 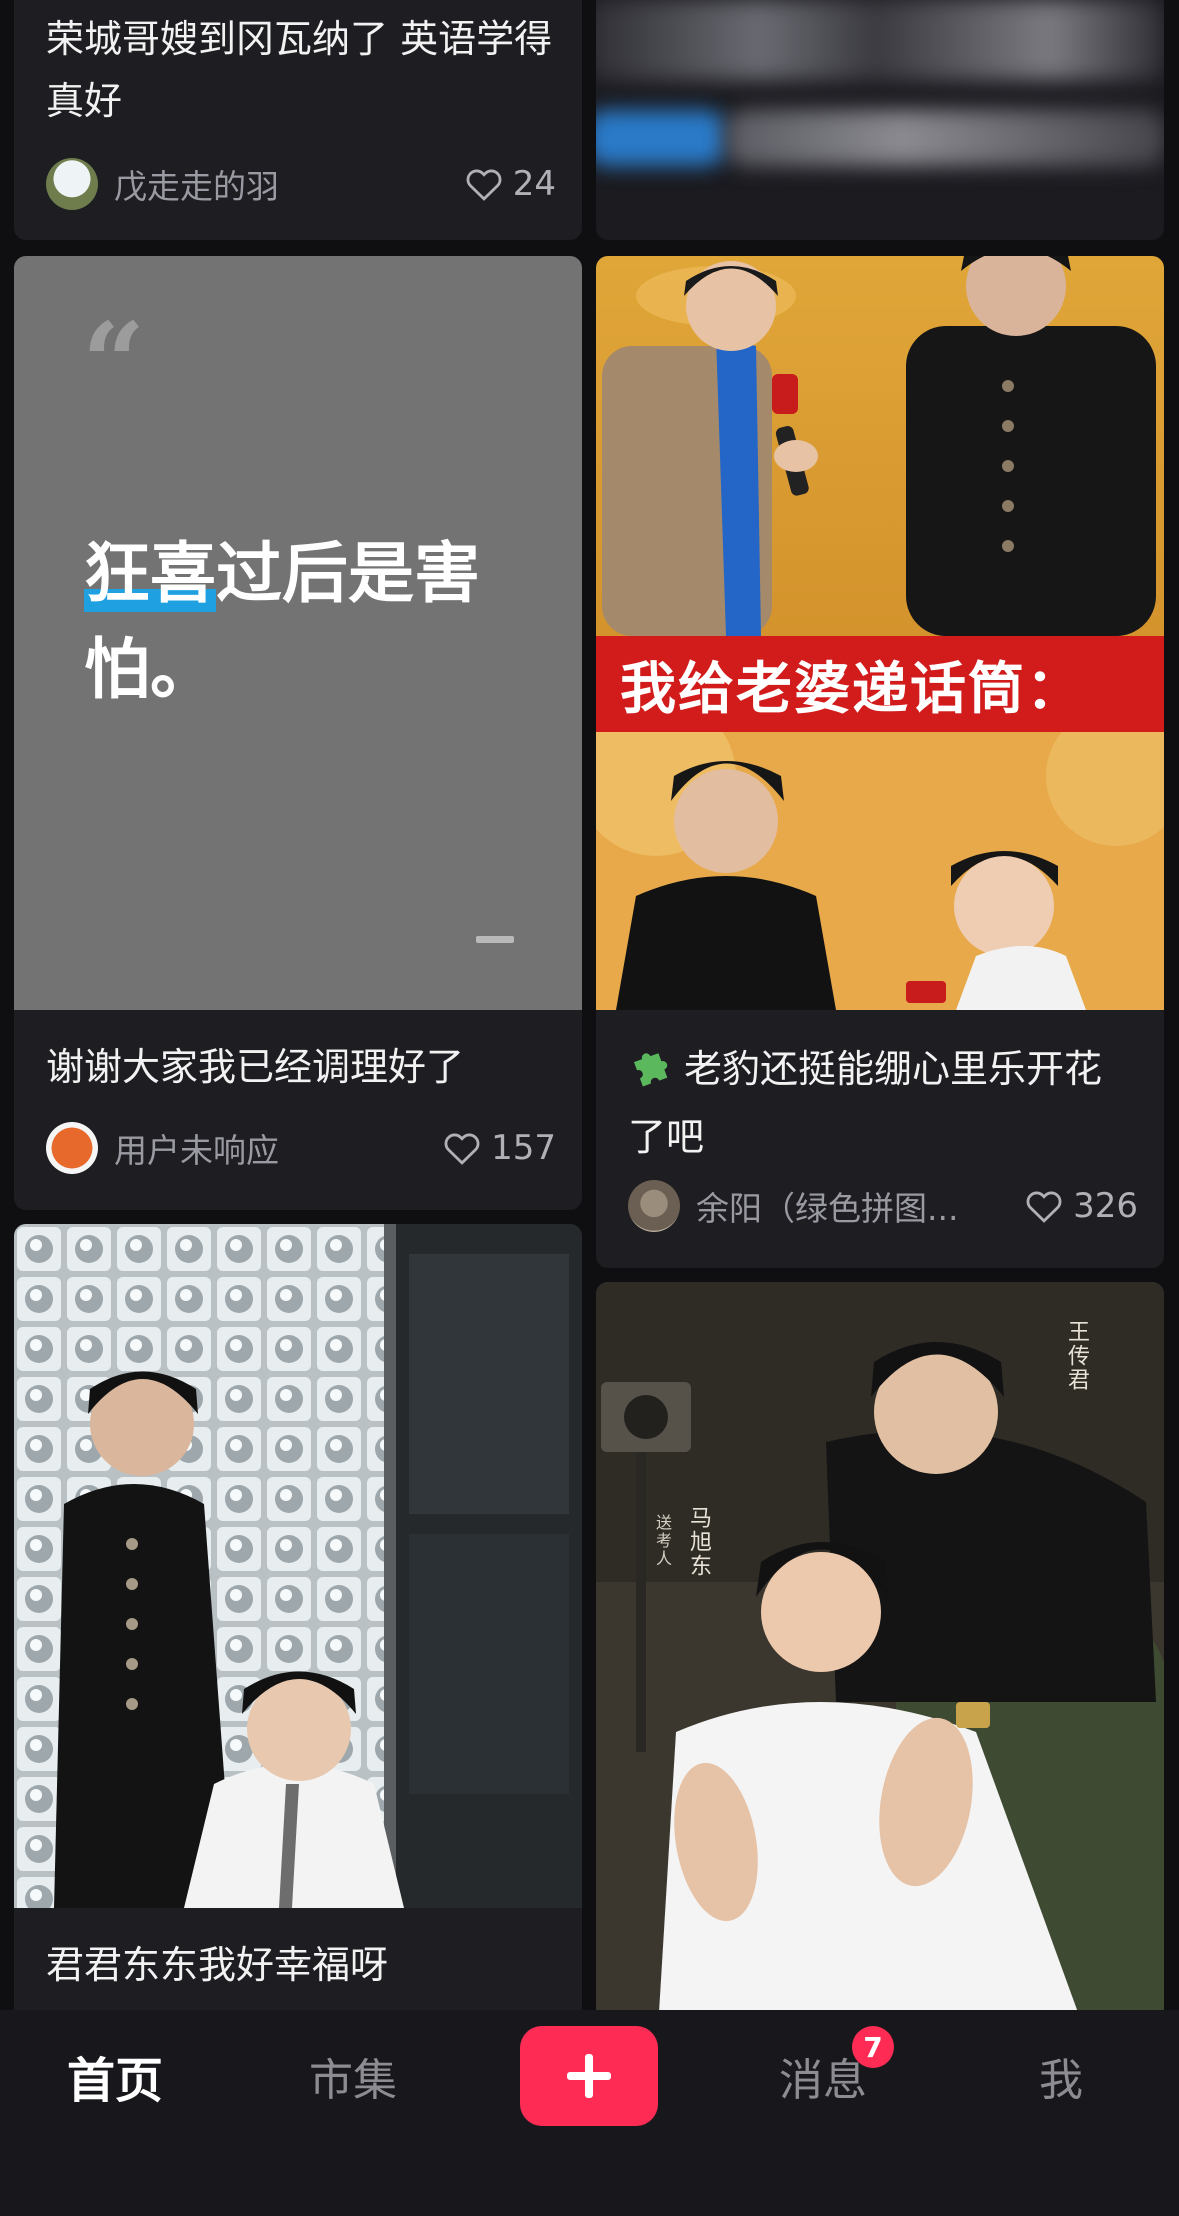 I want to click on cover-photo, so click(x=298, y=1566).